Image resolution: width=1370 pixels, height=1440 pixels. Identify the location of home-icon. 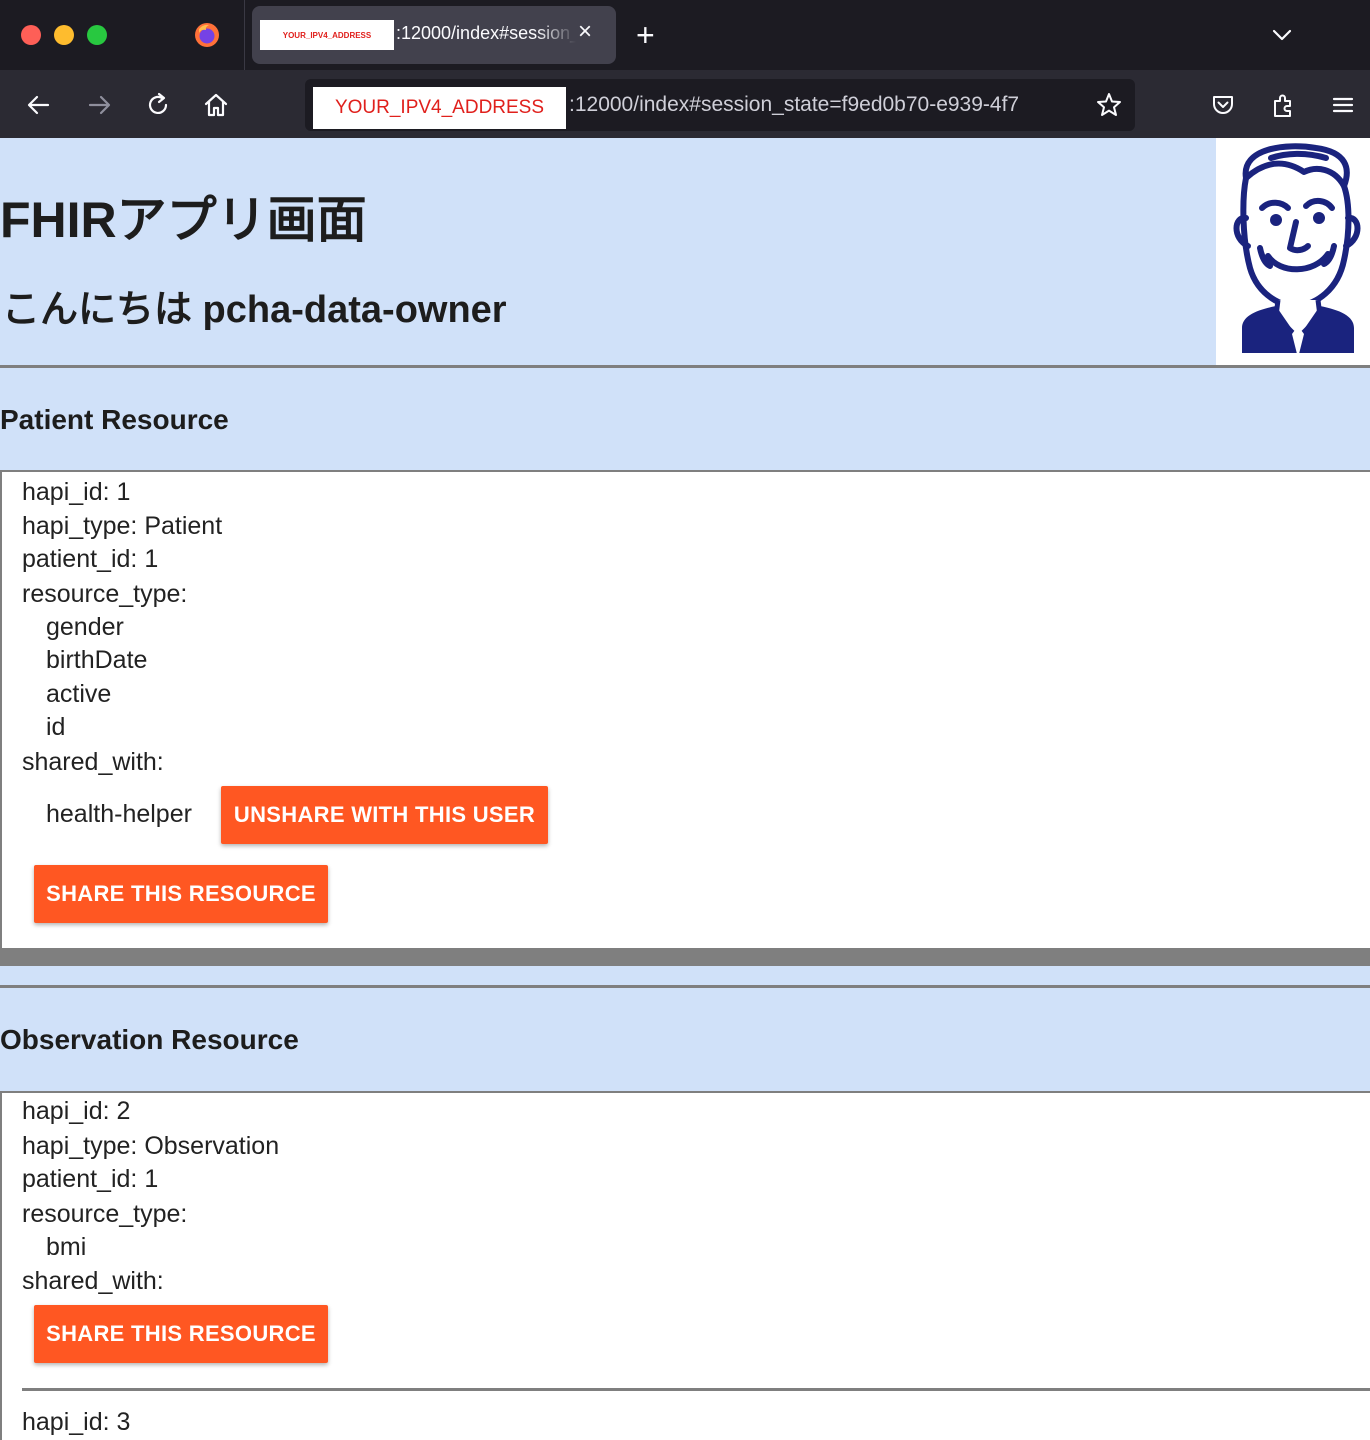
(216, 105).